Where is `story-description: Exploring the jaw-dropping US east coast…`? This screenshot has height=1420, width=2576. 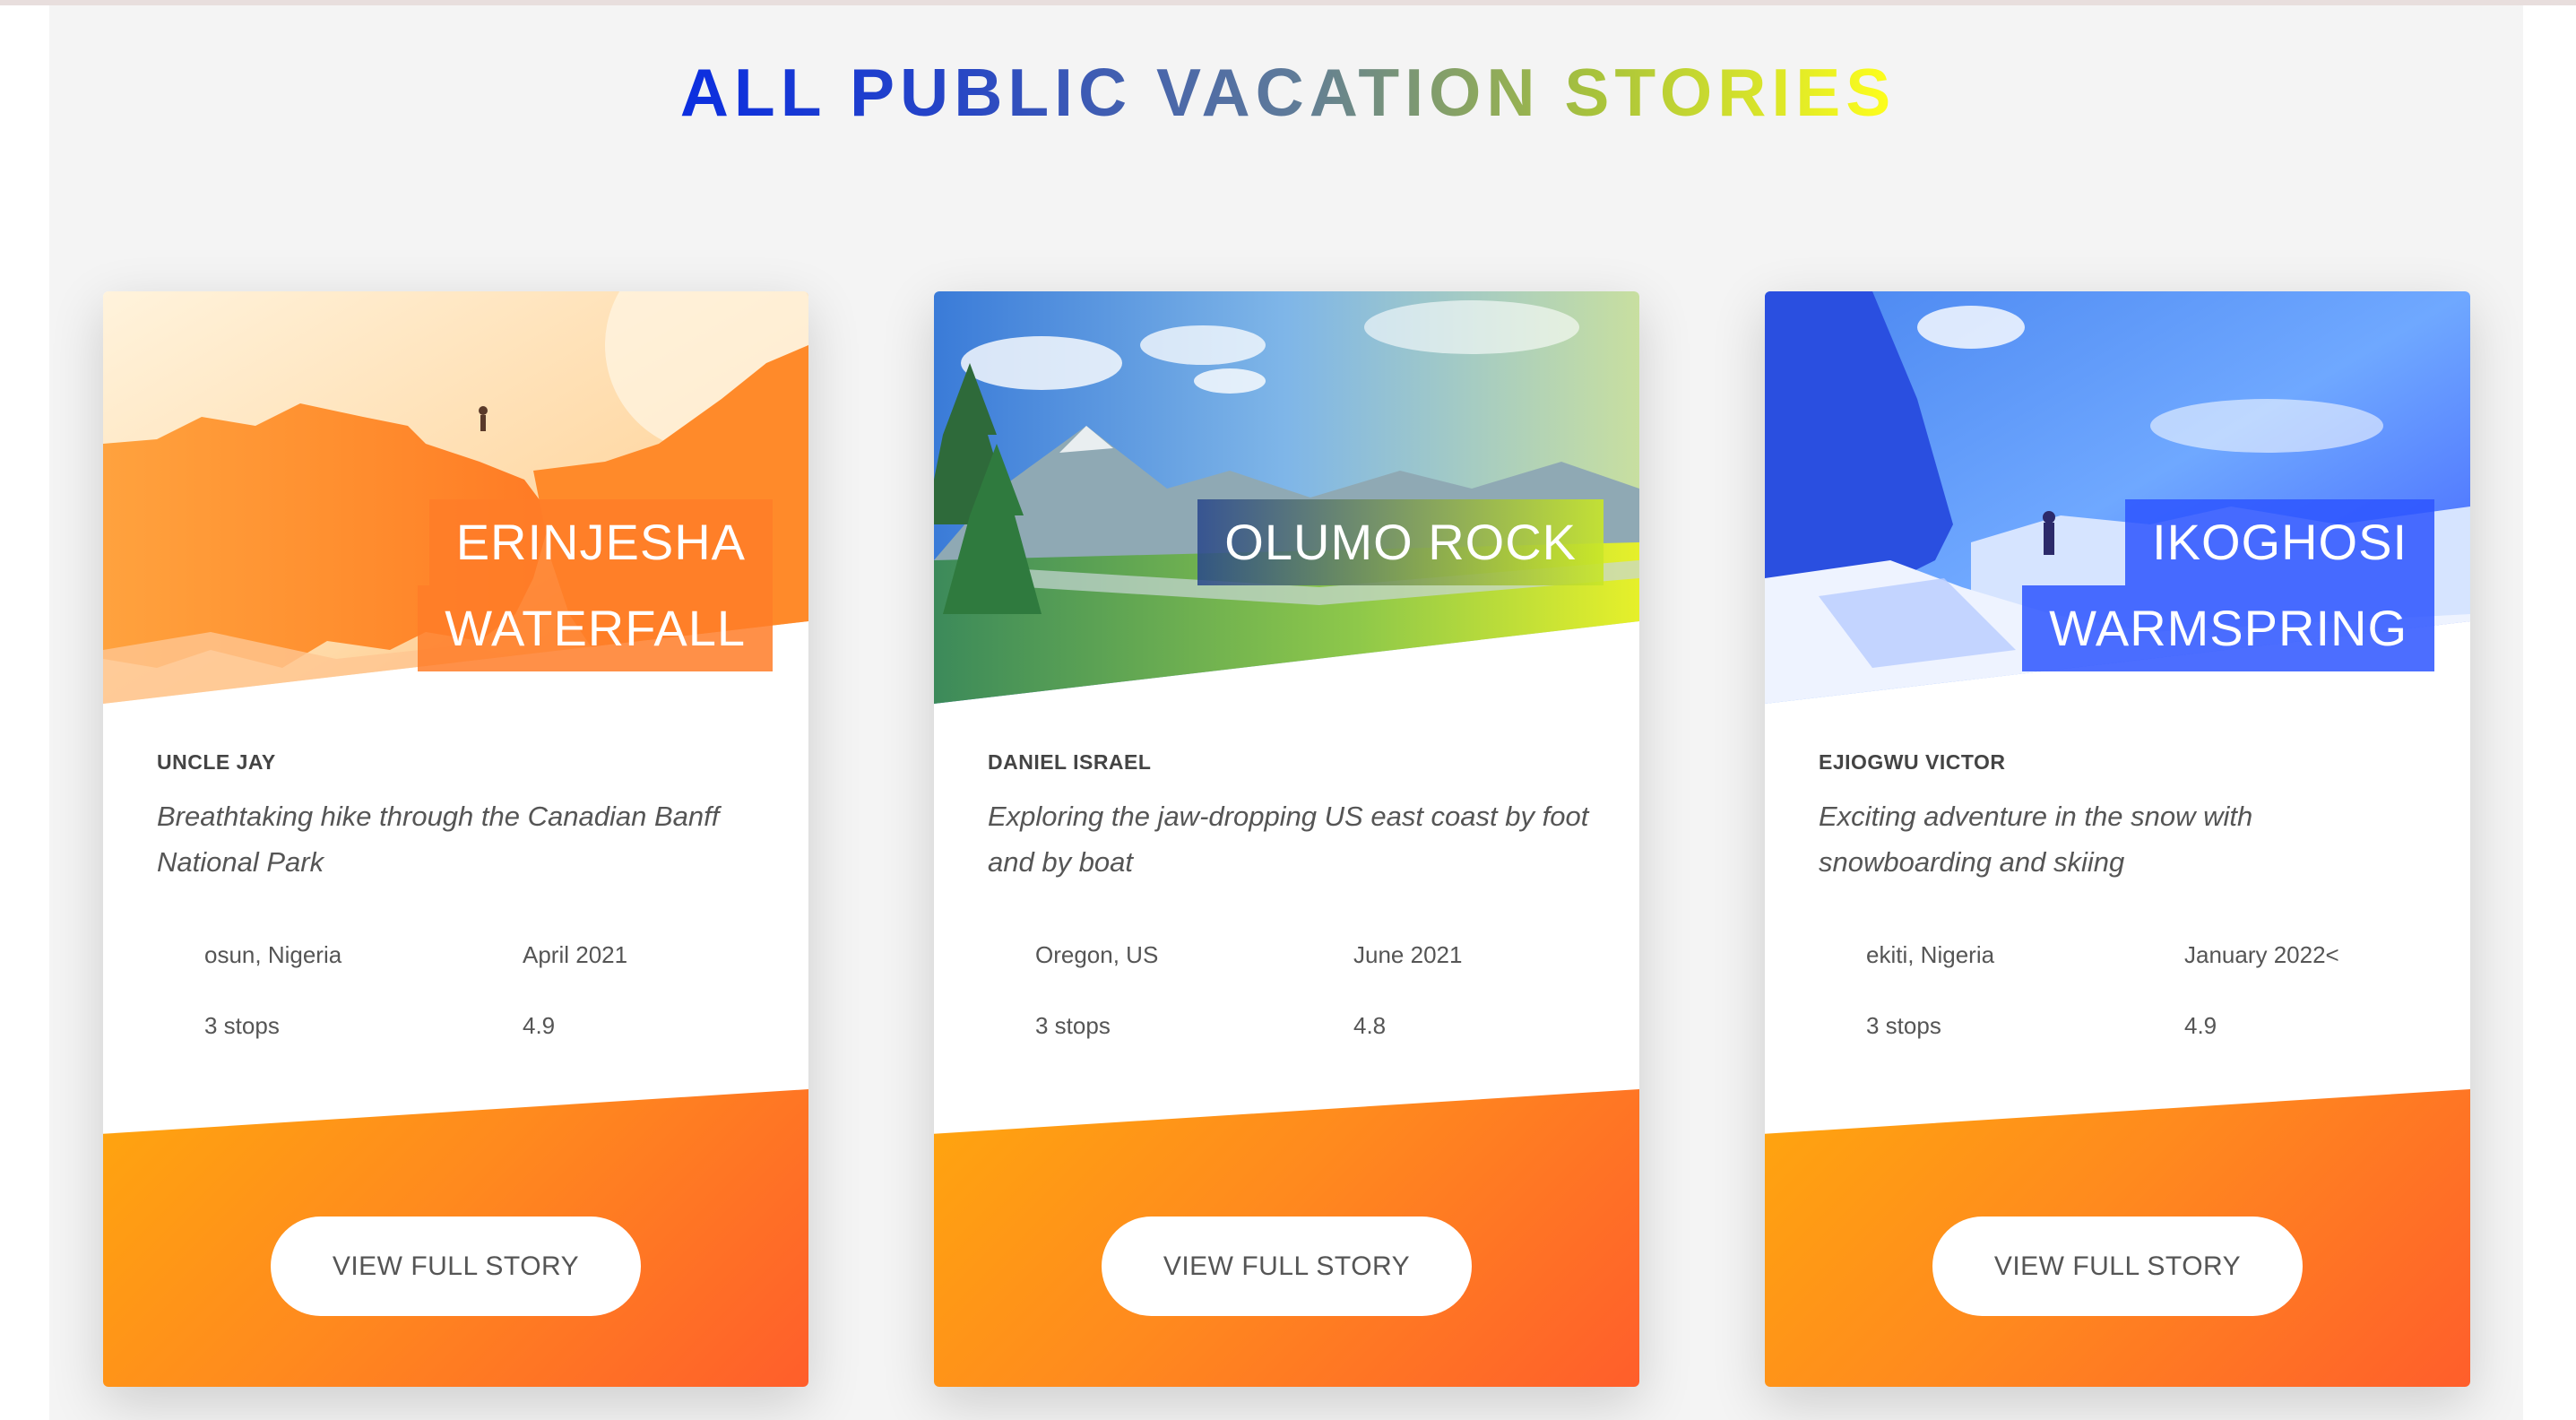
story-description: Exploring the jaw-dropping US east coast… is located at coordinates (1288, 840).